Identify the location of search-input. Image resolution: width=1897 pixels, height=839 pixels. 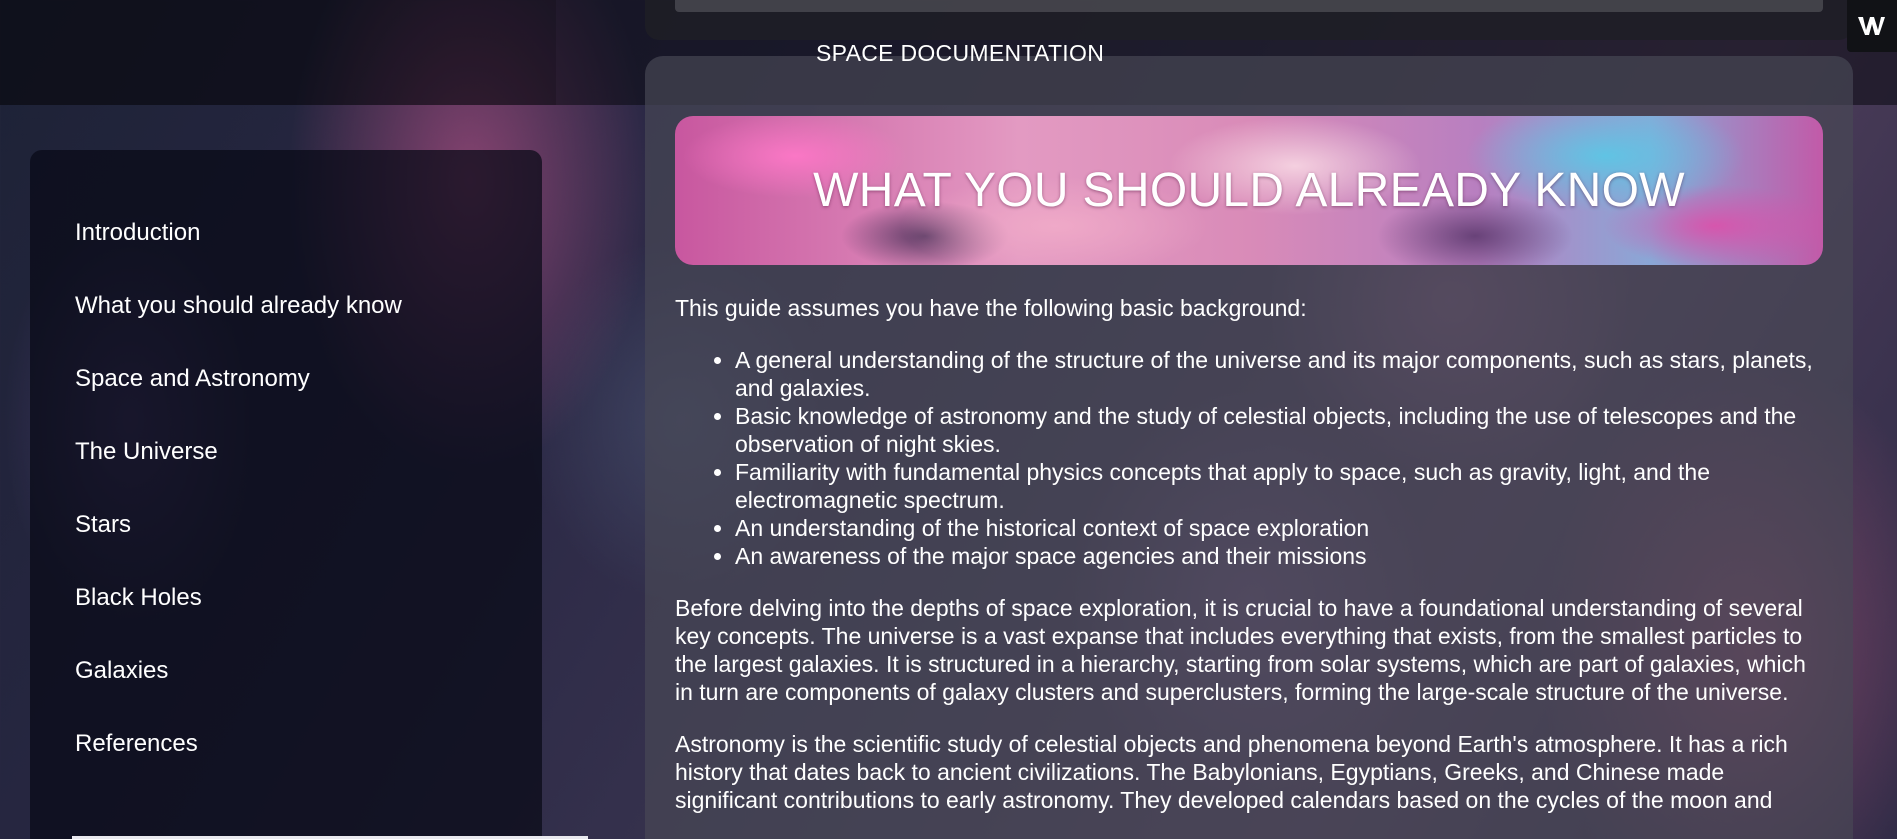
(1249, 6).